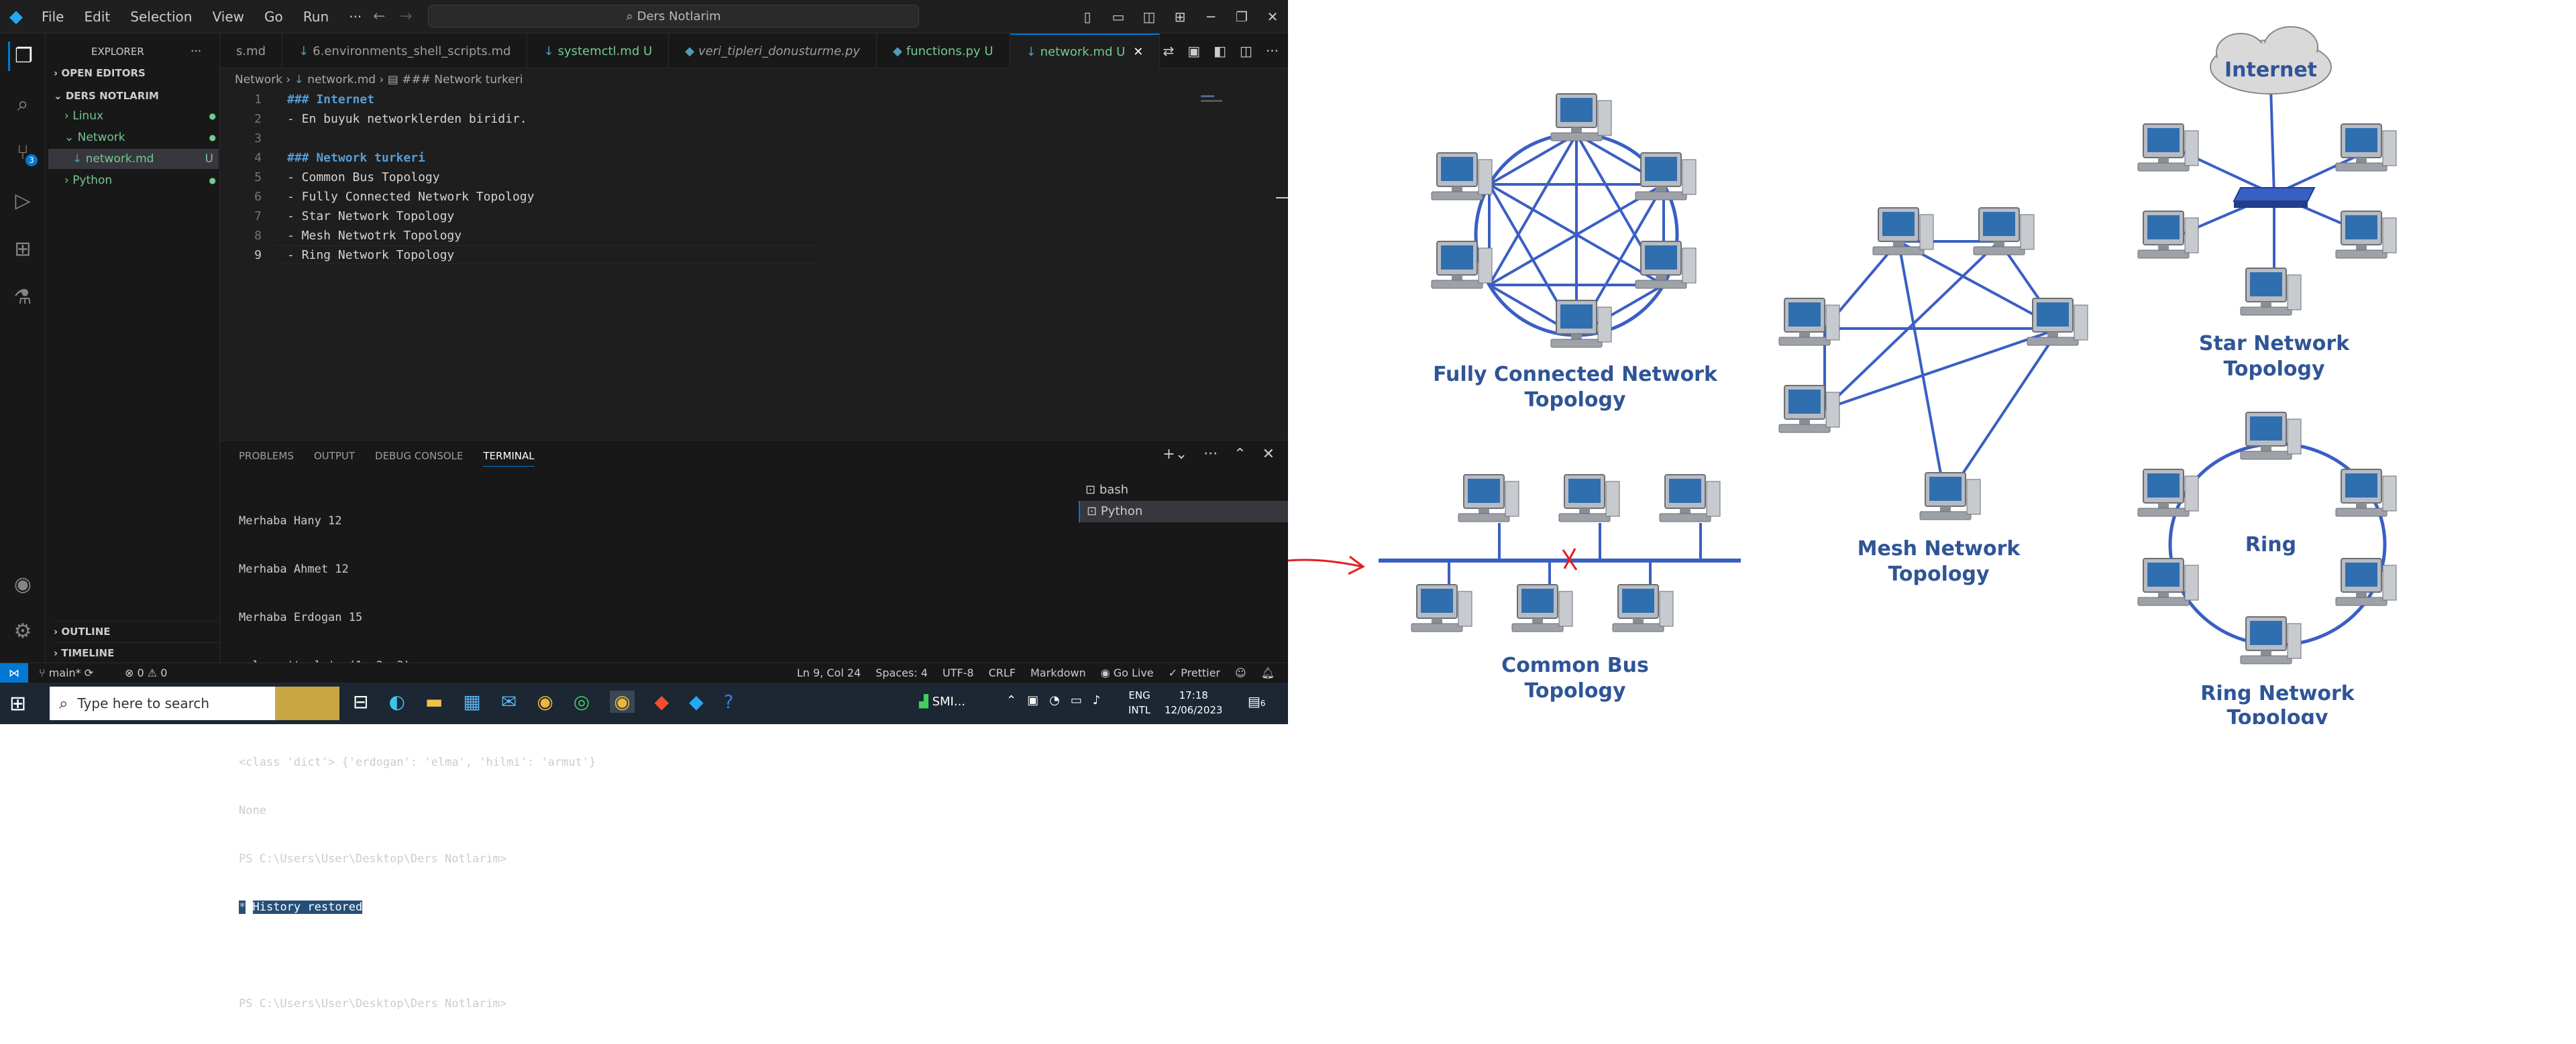  What do you see at coordinates (1097, 700) in the screenshot?
I see `volume-icon: ♪` at bounding box center [1097, 700].